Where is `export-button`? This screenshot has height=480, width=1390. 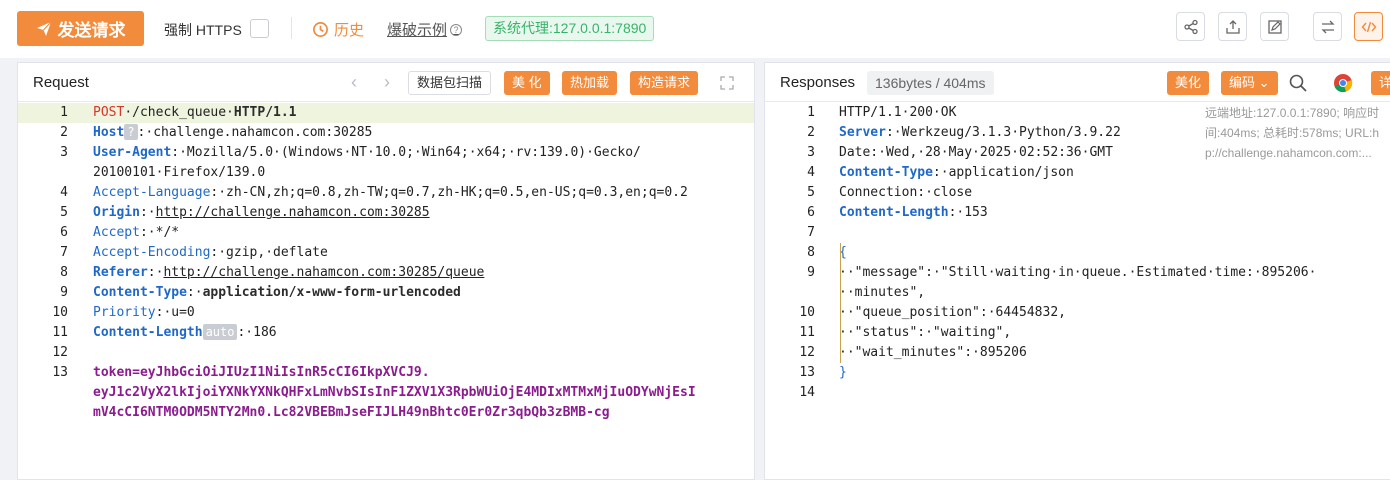 export-button is located at coordinates (1232, 26).